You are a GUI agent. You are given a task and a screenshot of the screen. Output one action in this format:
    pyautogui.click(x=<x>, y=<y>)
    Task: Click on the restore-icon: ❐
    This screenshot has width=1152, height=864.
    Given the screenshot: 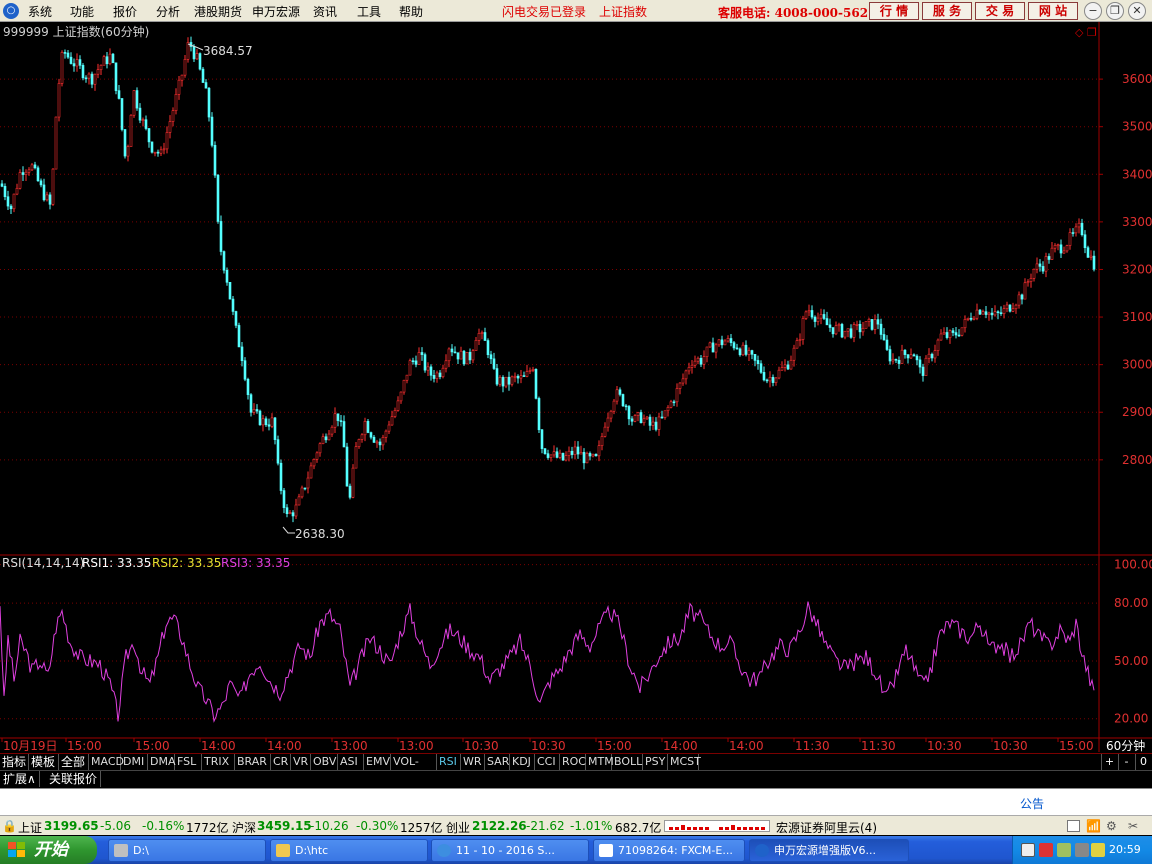 What is the action you would take?
    pyautogui.click(x=1115, y=11)
    